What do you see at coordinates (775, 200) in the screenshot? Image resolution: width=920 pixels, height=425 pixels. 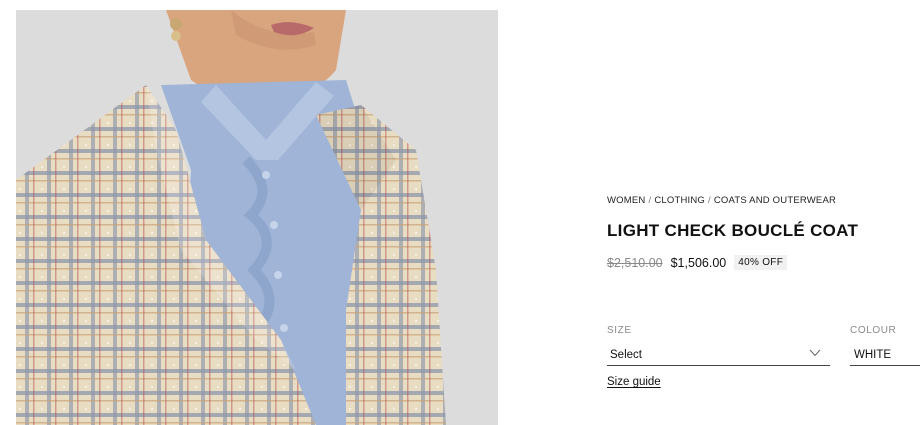 I see `breadcrumb-coats-and-outerwear: COATS AND OUTERWEAR` at bounding box center [775, 200].